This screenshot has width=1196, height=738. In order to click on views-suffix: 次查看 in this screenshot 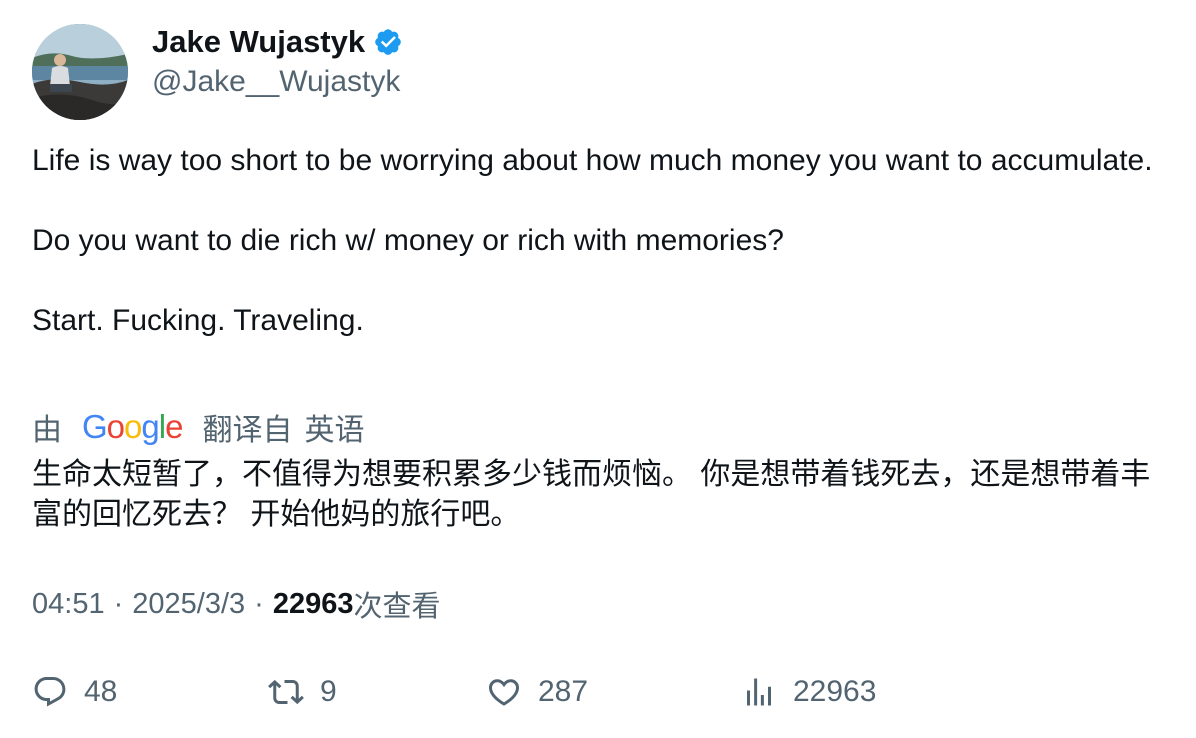, I will do `click(397, 607)`.